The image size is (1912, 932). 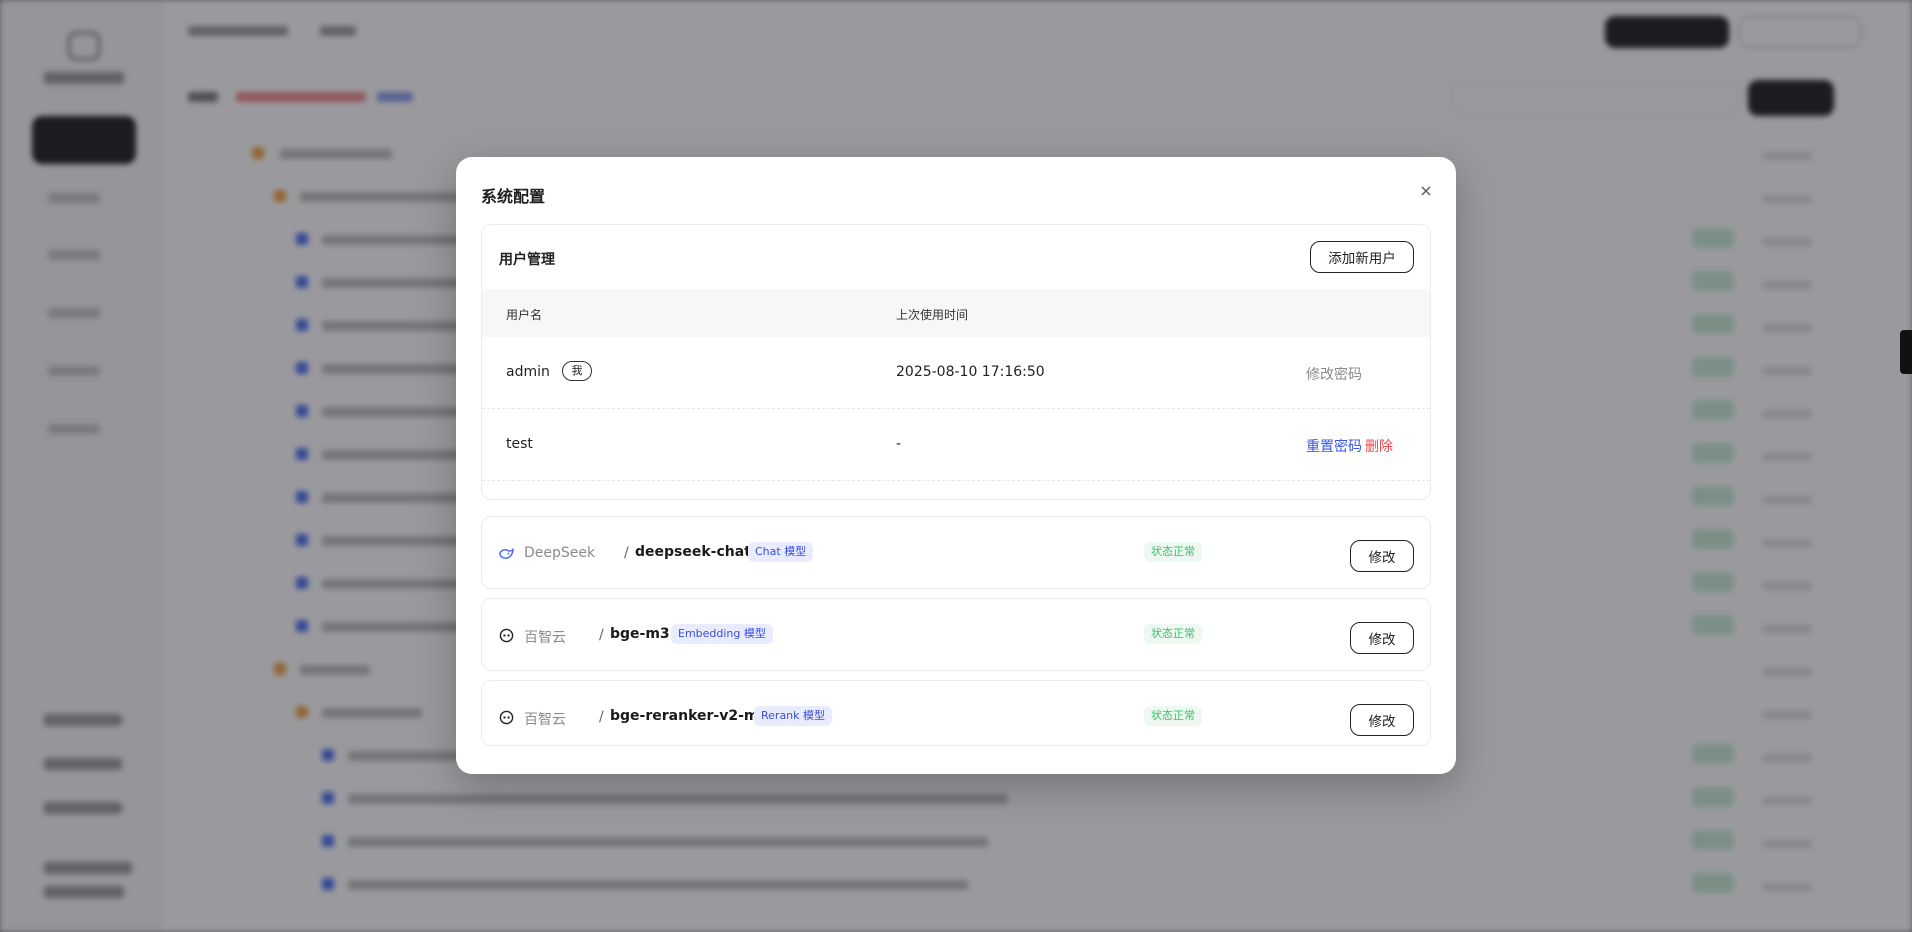 I want to click on close-icon: ×, so click(x=1426, y=191).